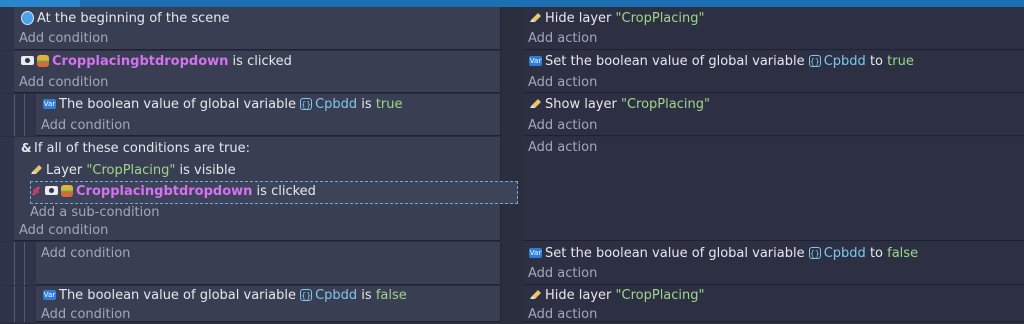 This screenshot has height=324, width=1024. What do you see at coordinates (133, 18) in the screenshot?
I see `condition-text: At the beginning of the scene` at bounding box center [133, 18].